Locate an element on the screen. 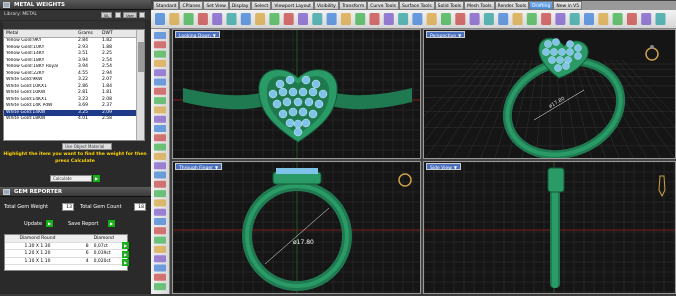 This screenshot has height=296, width=676. metal-table-header: Metal Grams DWT is located at coordinates (74, 34).